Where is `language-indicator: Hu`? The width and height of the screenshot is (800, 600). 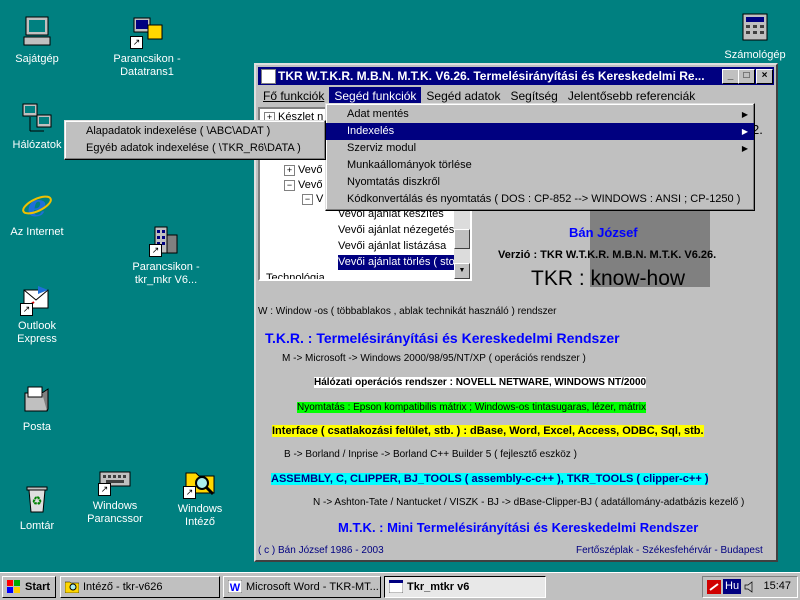
language-indicator: Hu is located at coordinates (732, 586).